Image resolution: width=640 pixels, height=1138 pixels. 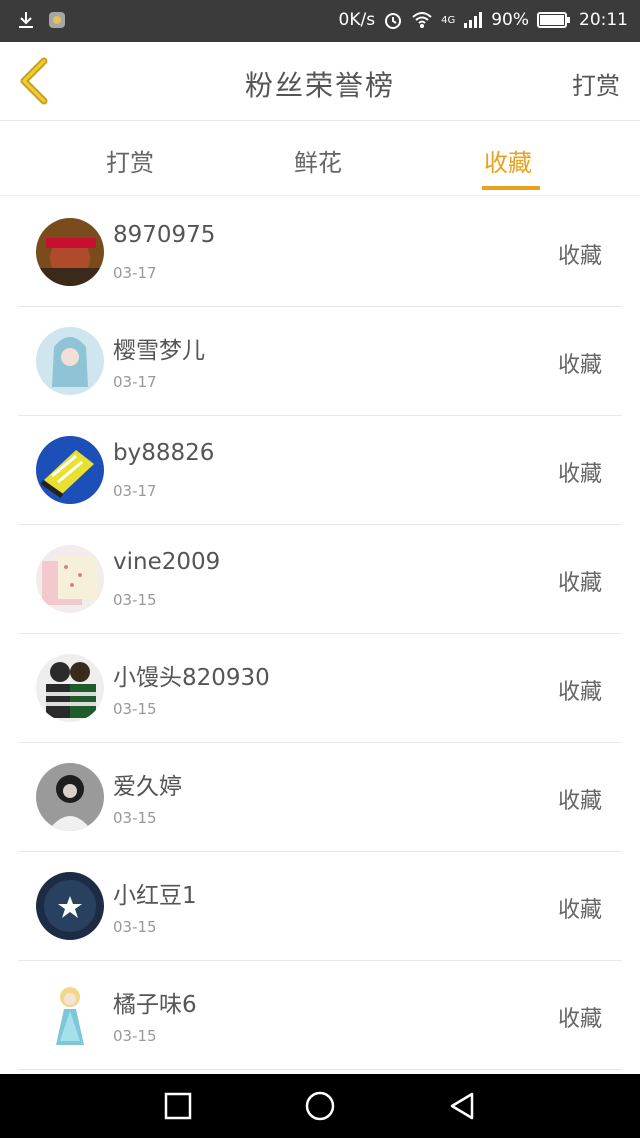 I want to click on recent-apps-button, so click(x=178, y=1106).